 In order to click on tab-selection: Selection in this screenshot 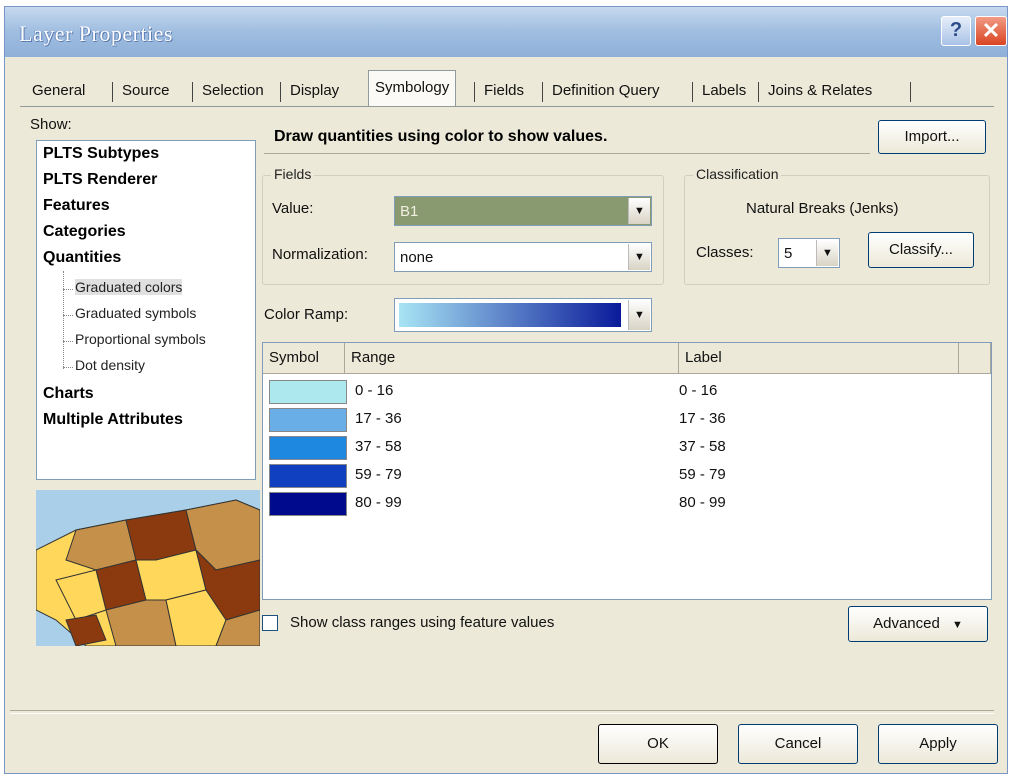, I will do `click(233, 91)`.